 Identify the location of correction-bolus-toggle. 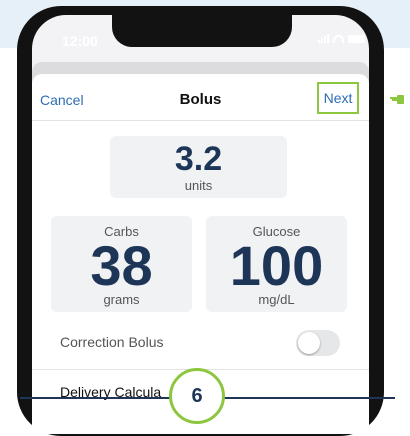
(318, 343).